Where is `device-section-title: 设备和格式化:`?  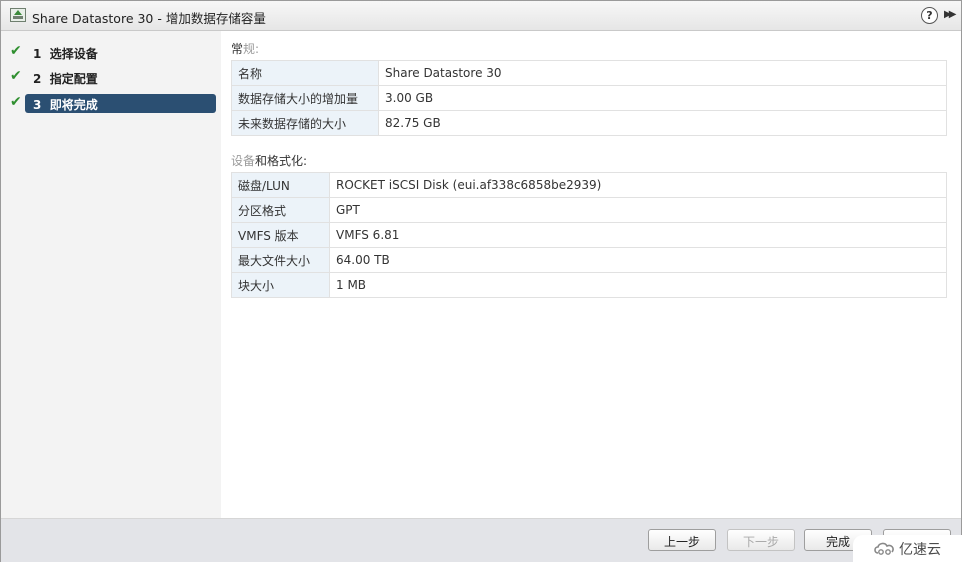
device-section-title: 设备和格式化: is located at coordinates (269, 161).